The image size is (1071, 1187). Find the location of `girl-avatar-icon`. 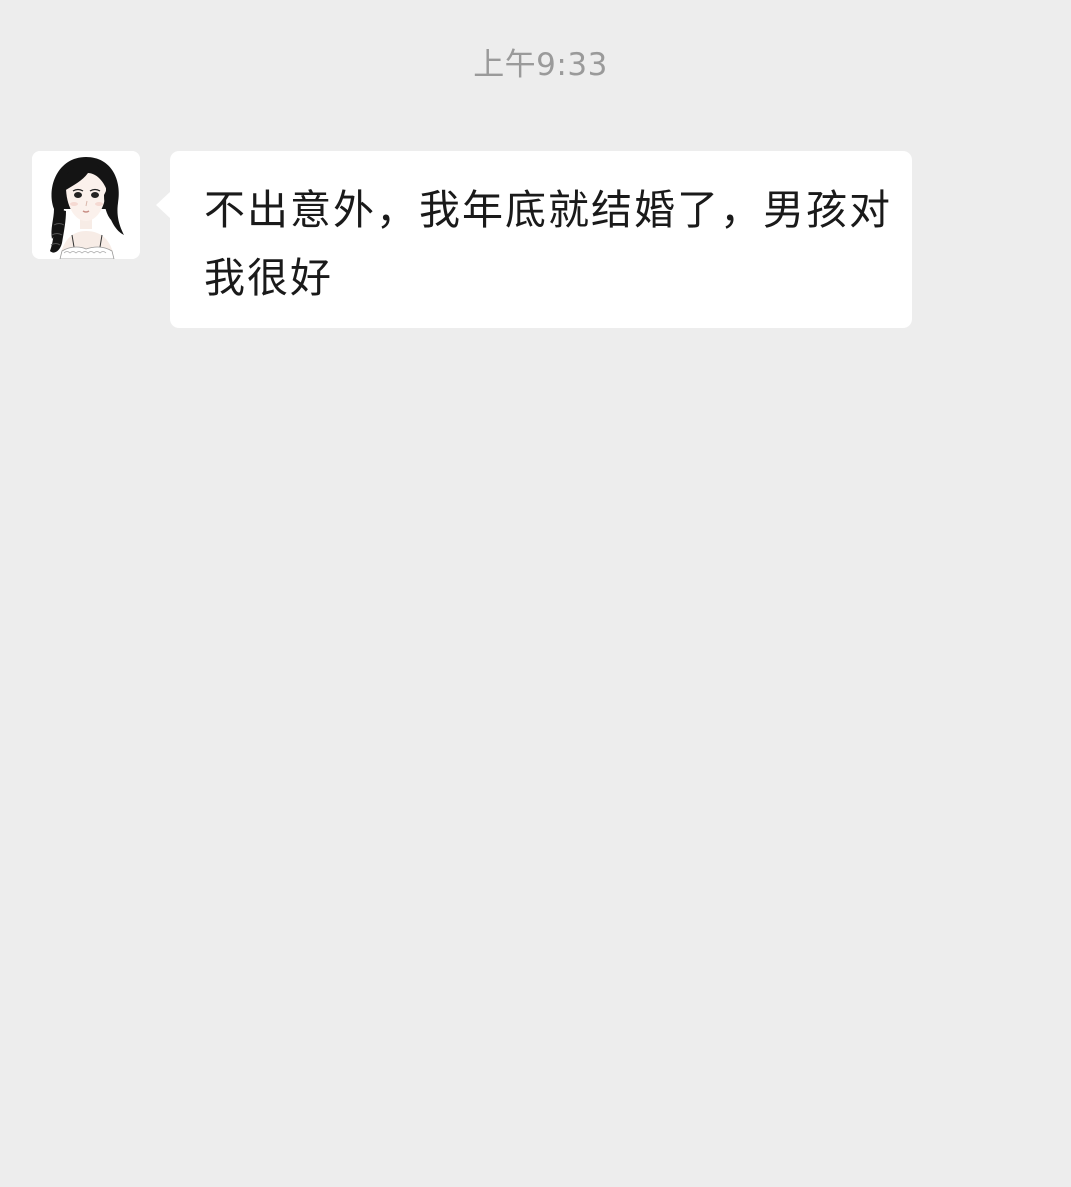

girl-avatar-icon is located at coordinates (86, 205).